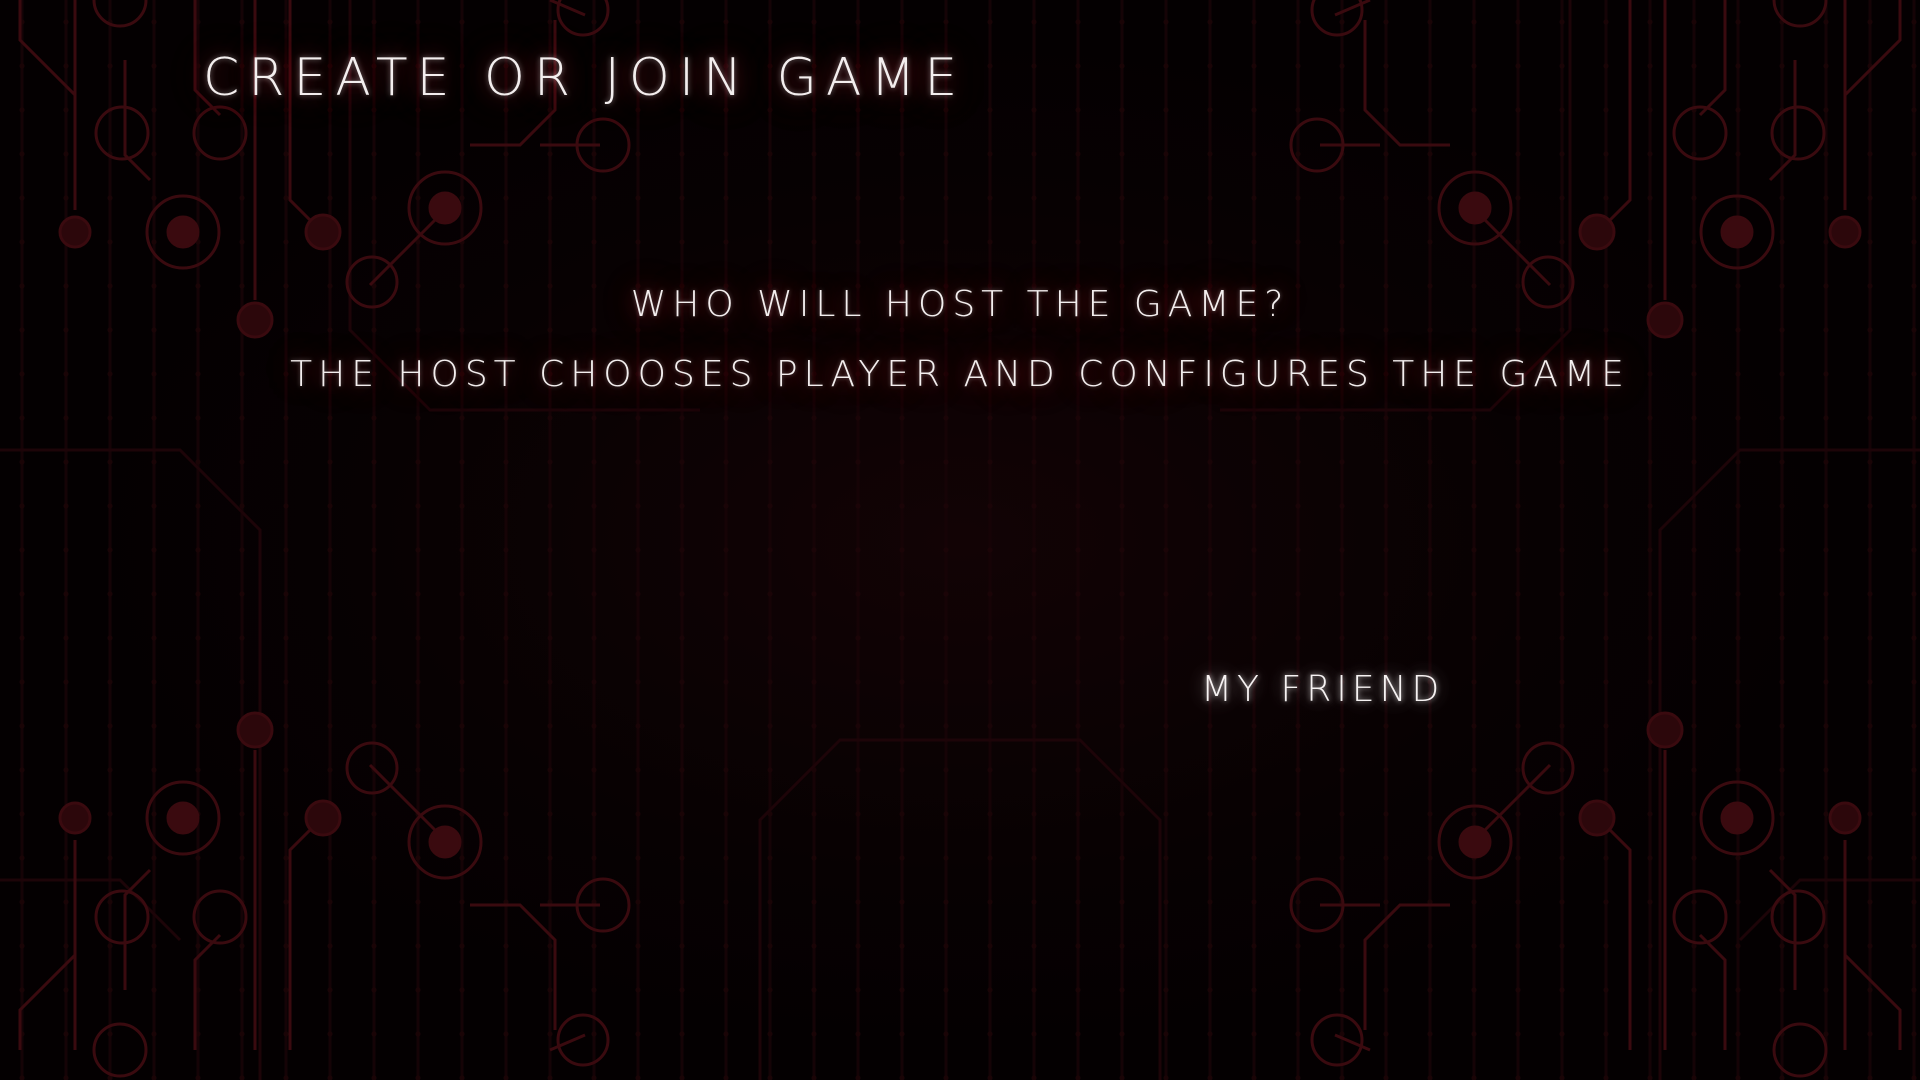 This screenshot has height=1080, width=1920. What do you see at coordinates (1322, 689) in the screenshot?
I see `my-friend-option: MY FRIEND` at bounding box center [1322, 689].